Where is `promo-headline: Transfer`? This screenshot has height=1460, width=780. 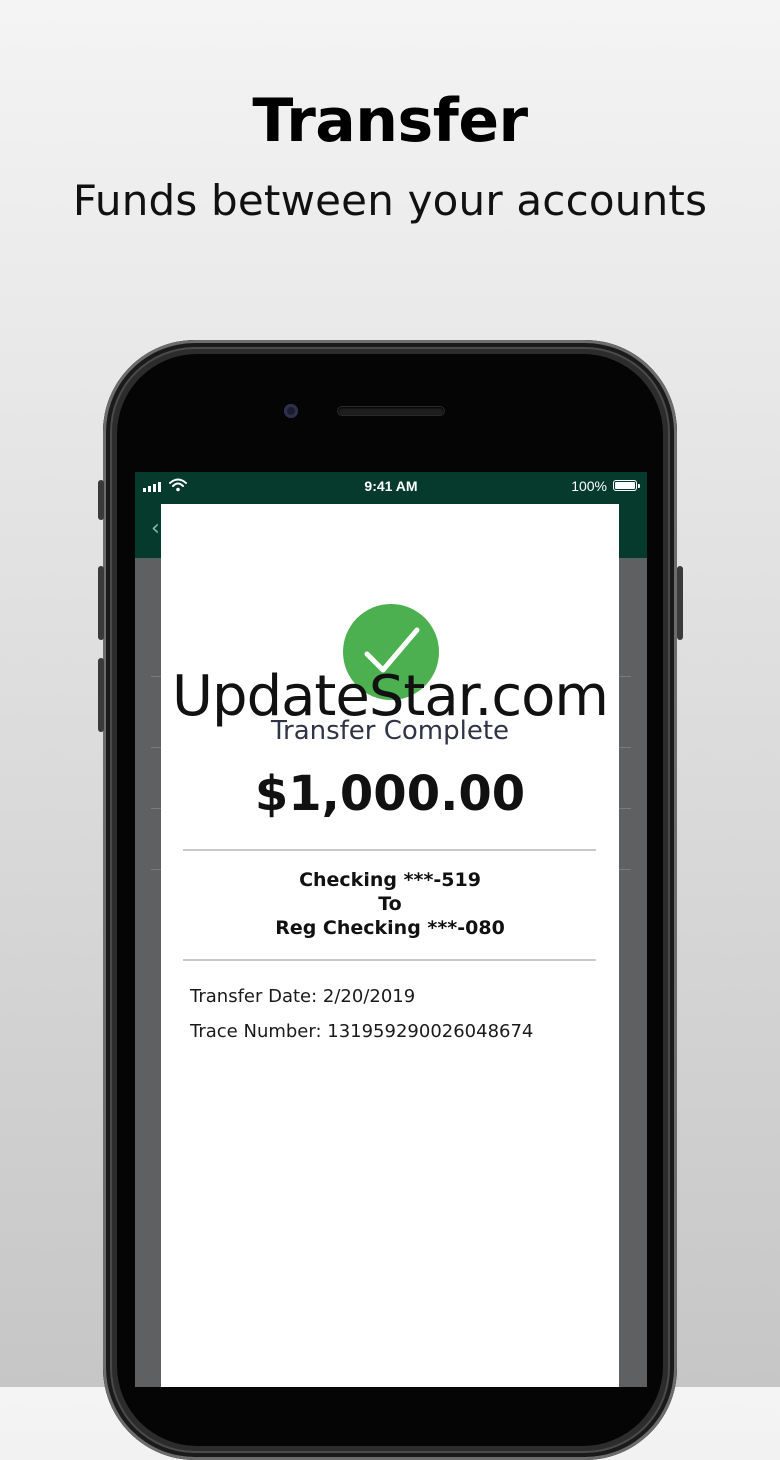
promo-headline: Transfer is located at coordinates (390, 121).